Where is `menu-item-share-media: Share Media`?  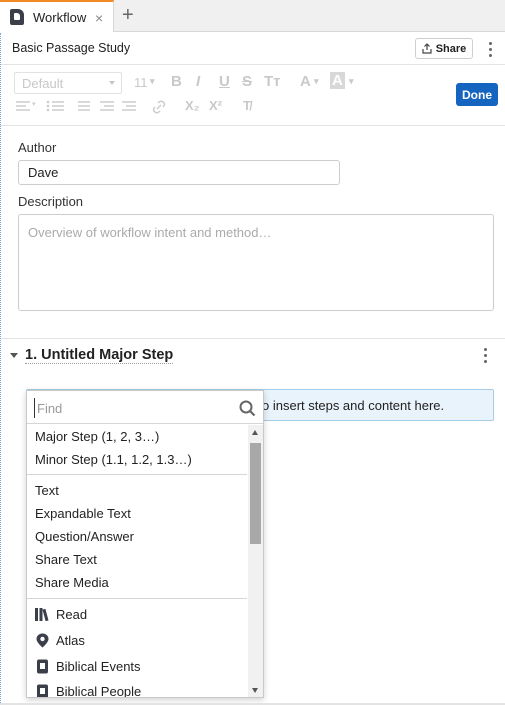 menu-item-share-media: Share Media is located at coordinates (72, 582).